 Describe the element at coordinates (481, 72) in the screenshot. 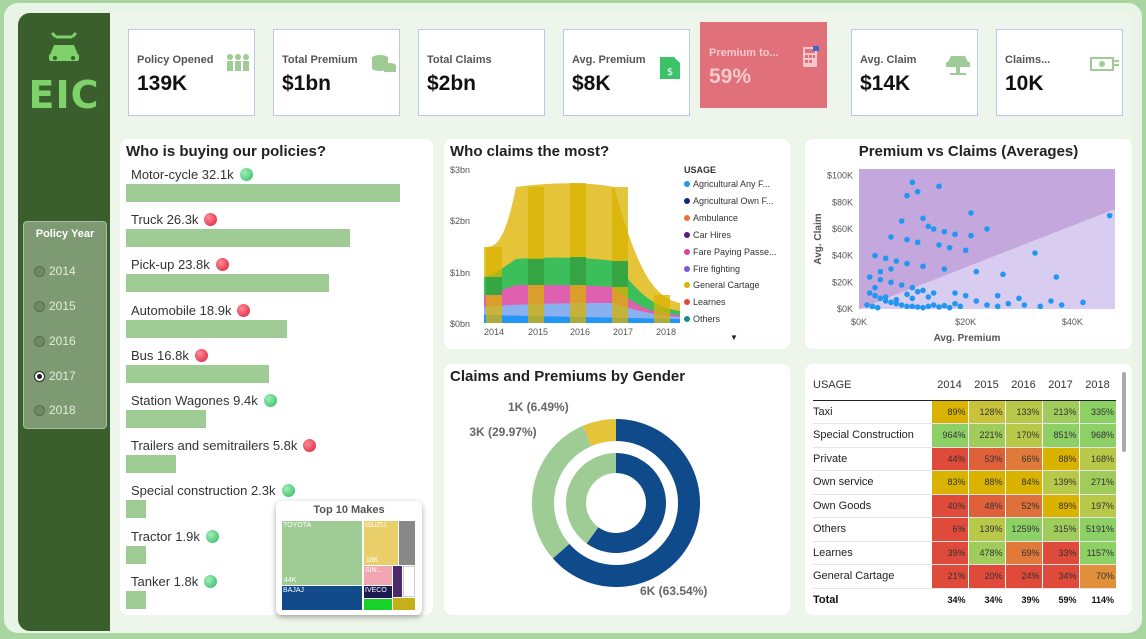

I see `kpi-total-claims: Total Claims $2bn` at that location.